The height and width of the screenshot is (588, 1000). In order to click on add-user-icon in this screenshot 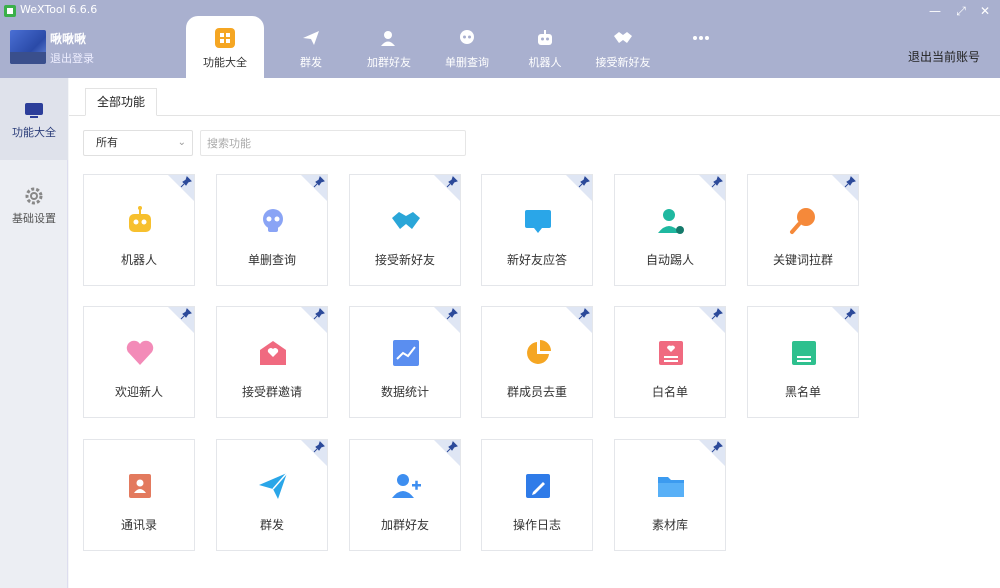, I will do `click(388, 38)`.